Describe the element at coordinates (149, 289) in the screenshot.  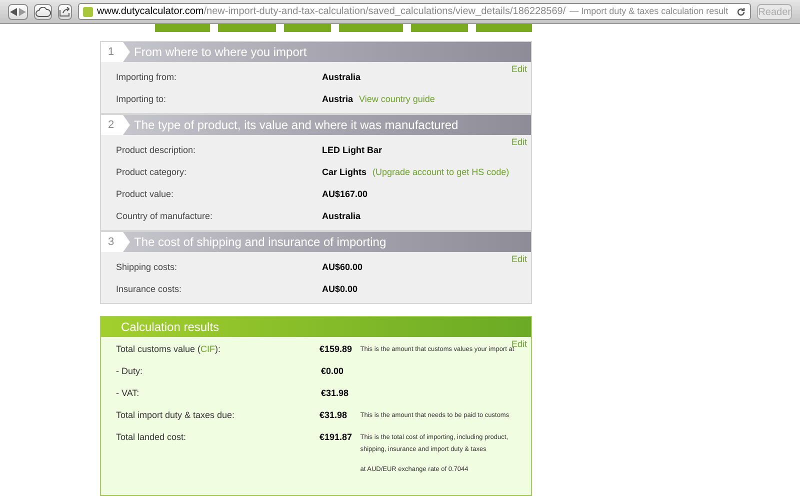
I see `field-label: Insurance costs:` at that location.